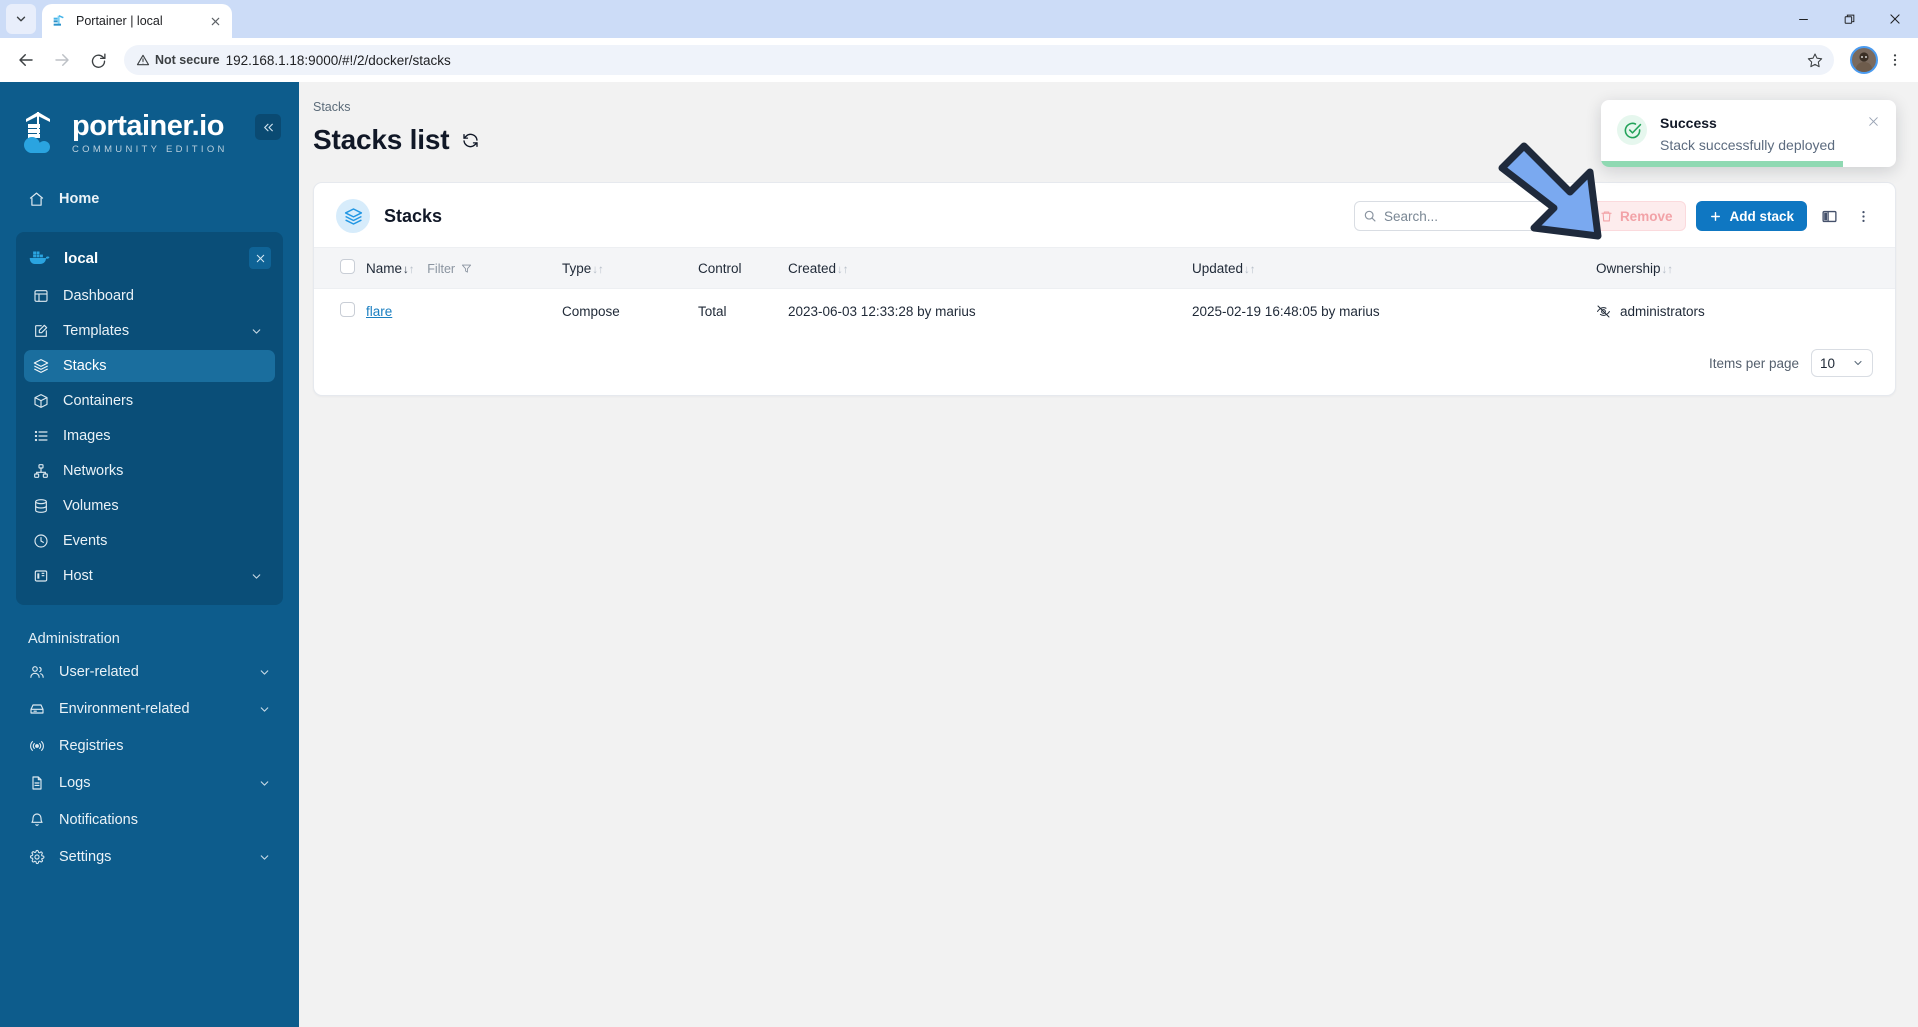 The width and height of the screenshot is (1918, 1027). I want to click on sidebar-item-networks: Networks, so click(149, 471).